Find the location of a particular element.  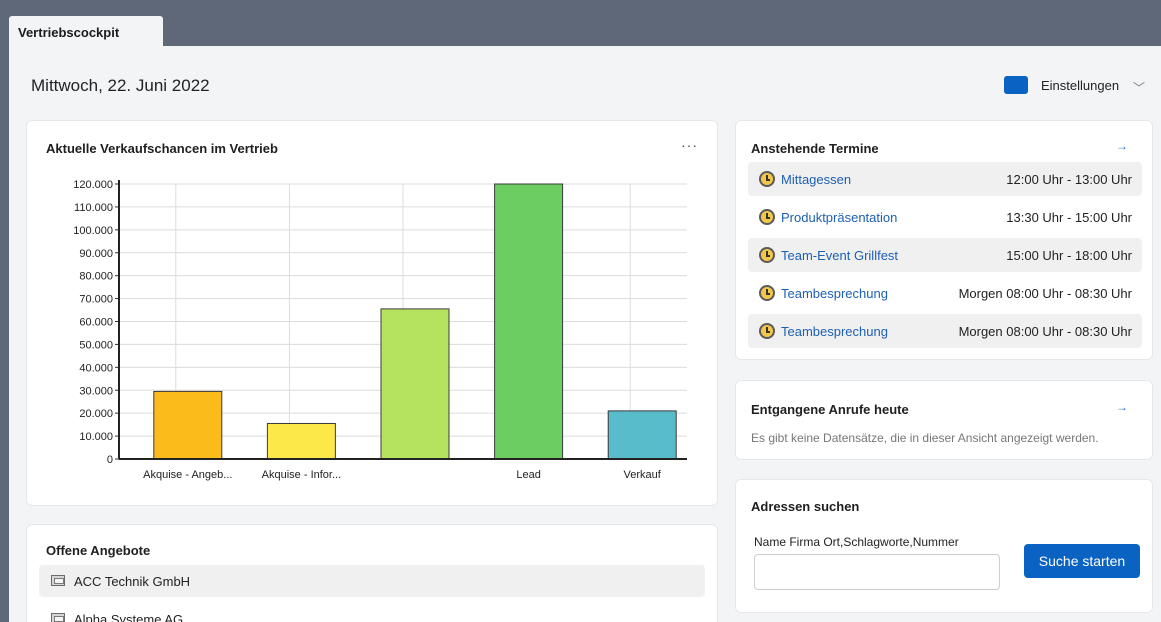

address-search-title: Adressen suchen is located at coordinates (805, 506).